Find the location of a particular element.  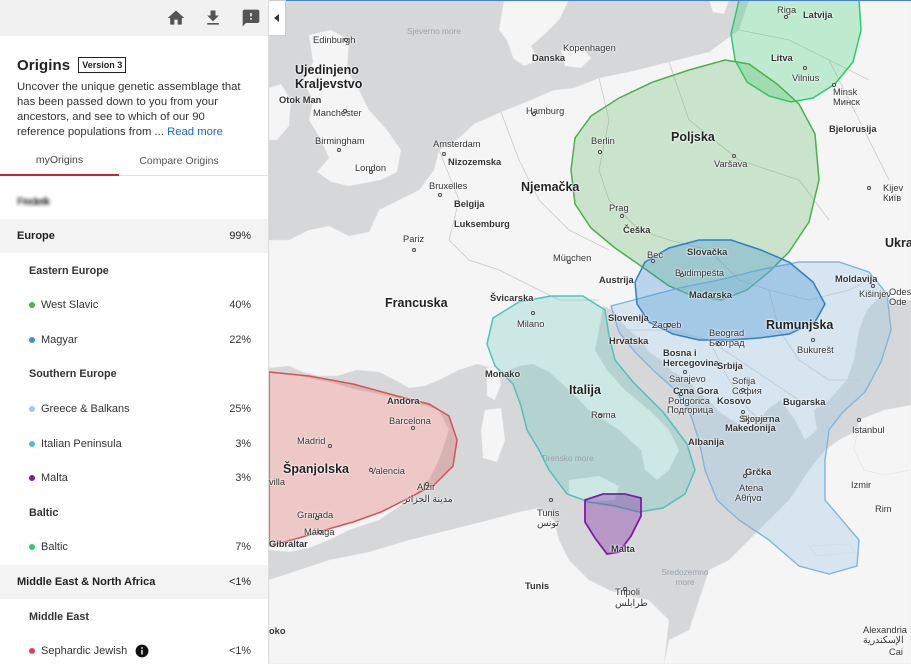

country-label: Poljska is located at coordinates (693, 137).